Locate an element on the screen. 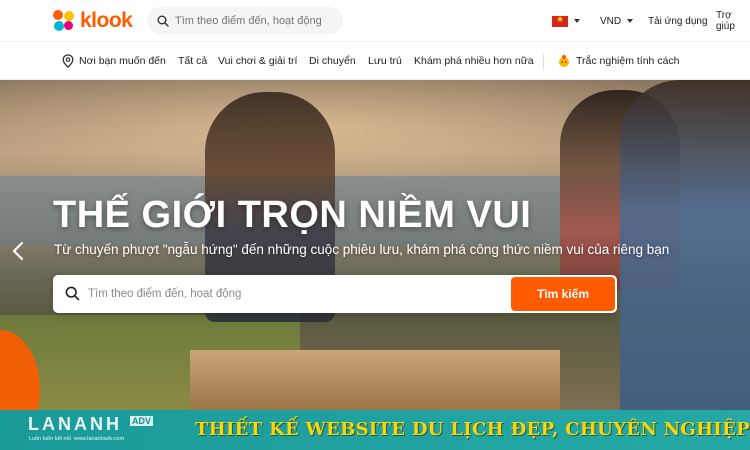  klook-logo: klook is located at coordinates (93, 21).